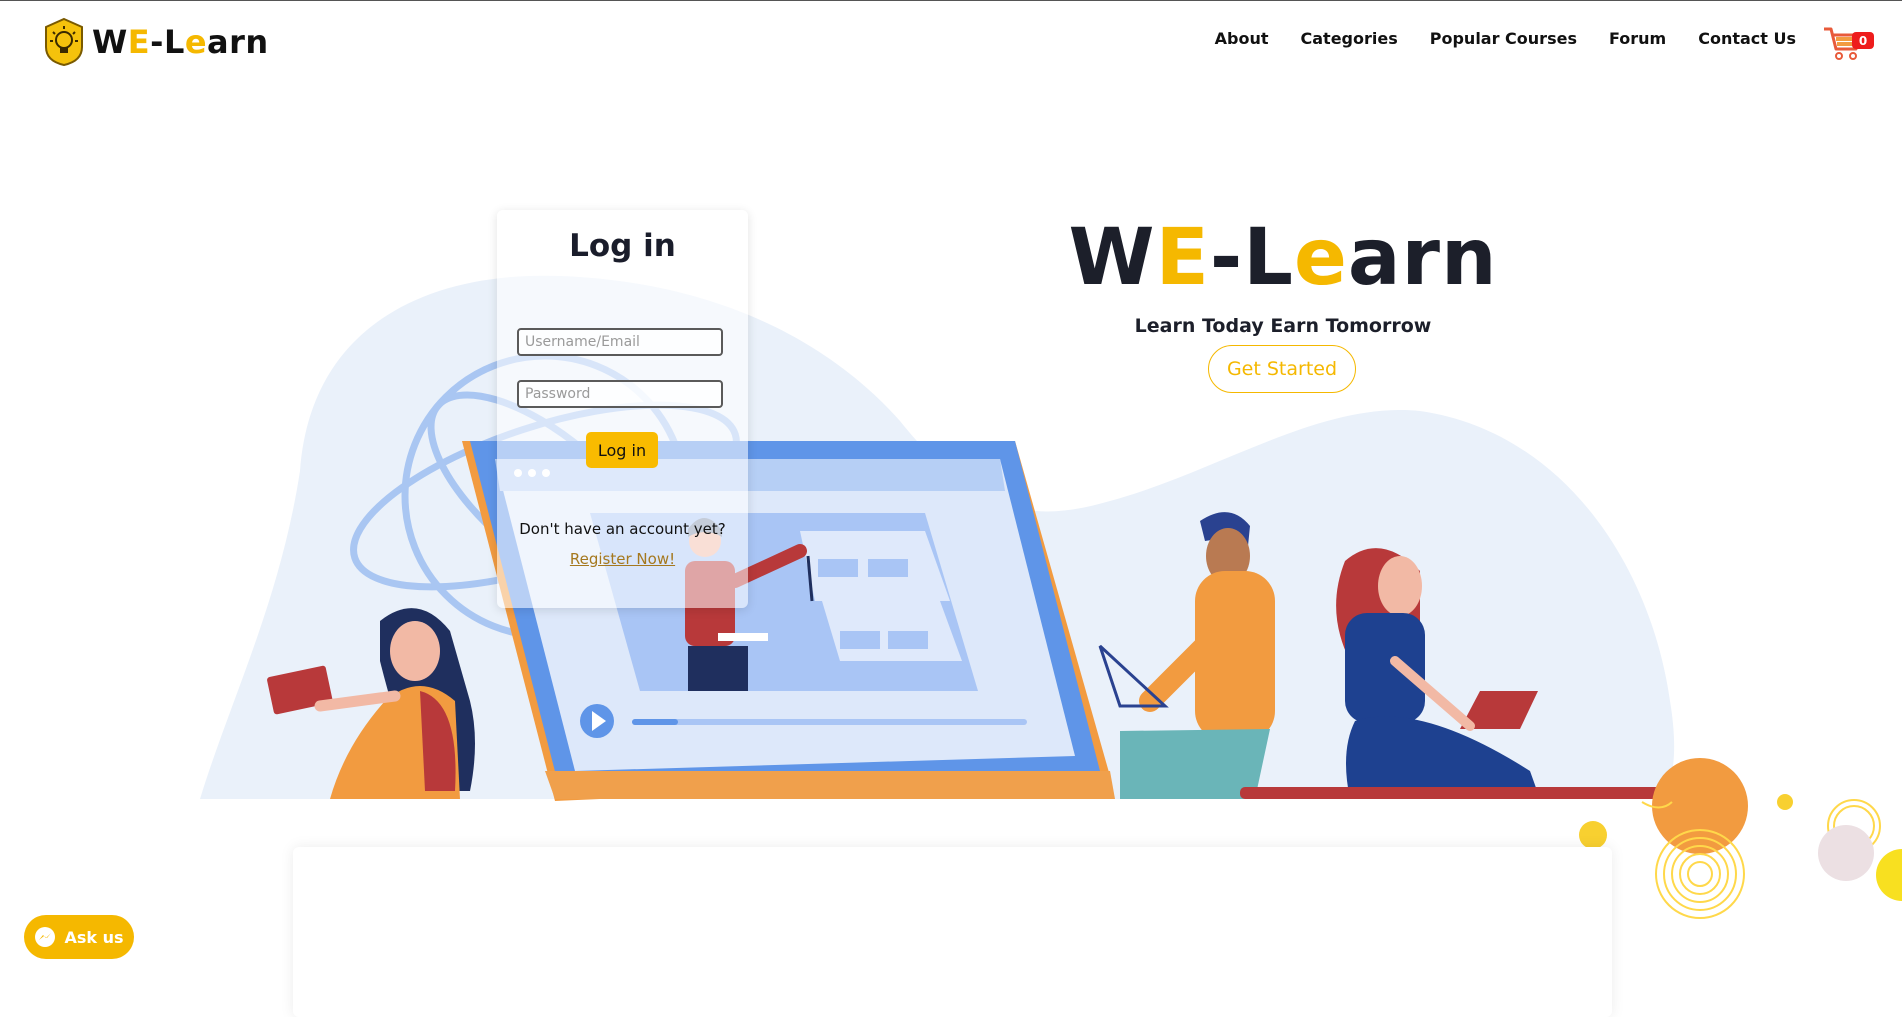  What do you see at coordinates (622, 559) in the screenshot?
I see `register-link: Register Now!` at bounding box center [622, 559].